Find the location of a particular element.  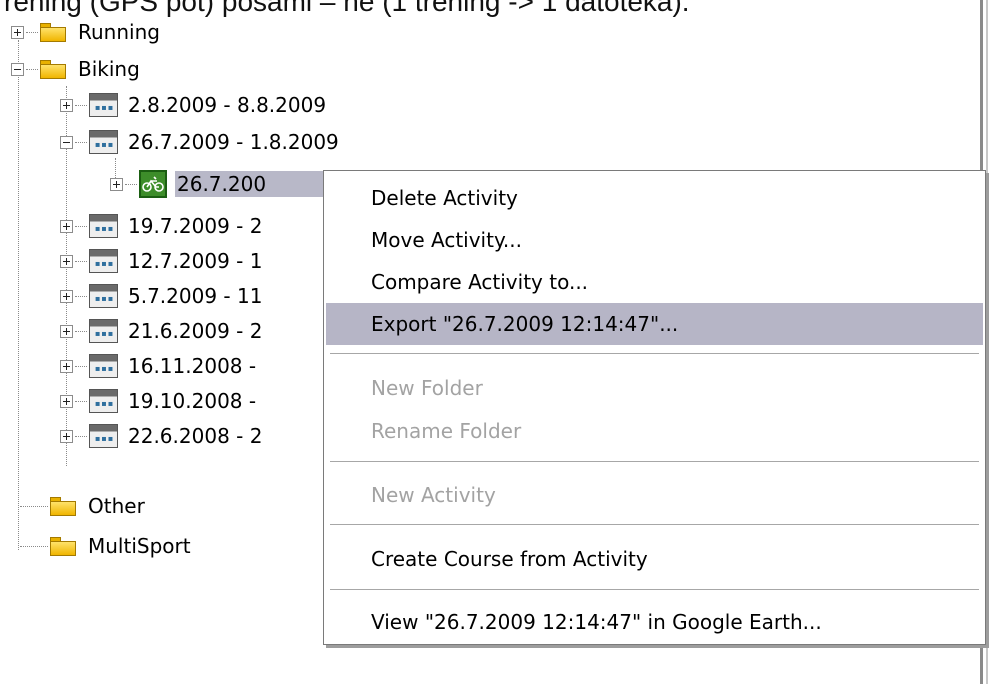

tree-label-biking: Biking is located at coordinates (109, 69).